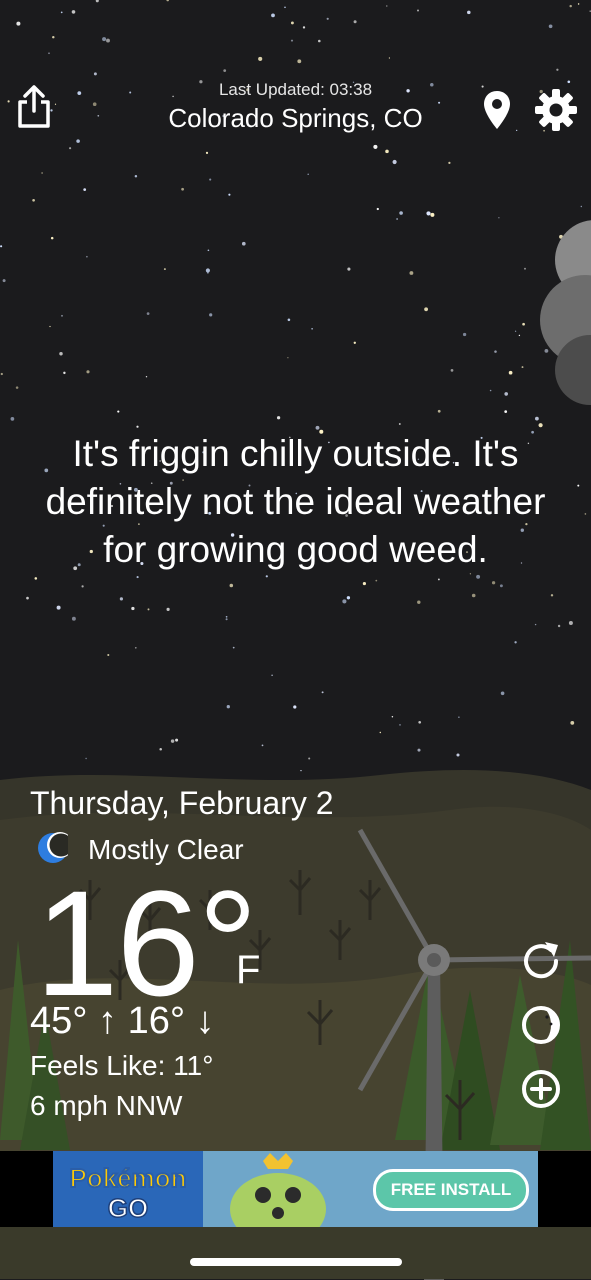  I want to click on refresh-icon, so click(541, 961).